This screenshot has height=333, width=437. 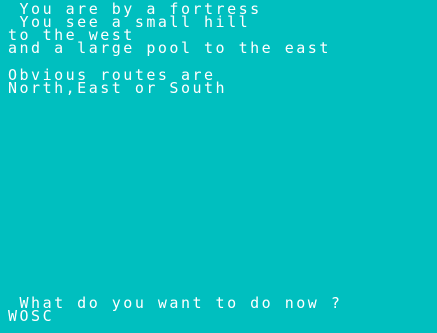 I want to click on command-input: WOSC, so click(x=31, y=316).